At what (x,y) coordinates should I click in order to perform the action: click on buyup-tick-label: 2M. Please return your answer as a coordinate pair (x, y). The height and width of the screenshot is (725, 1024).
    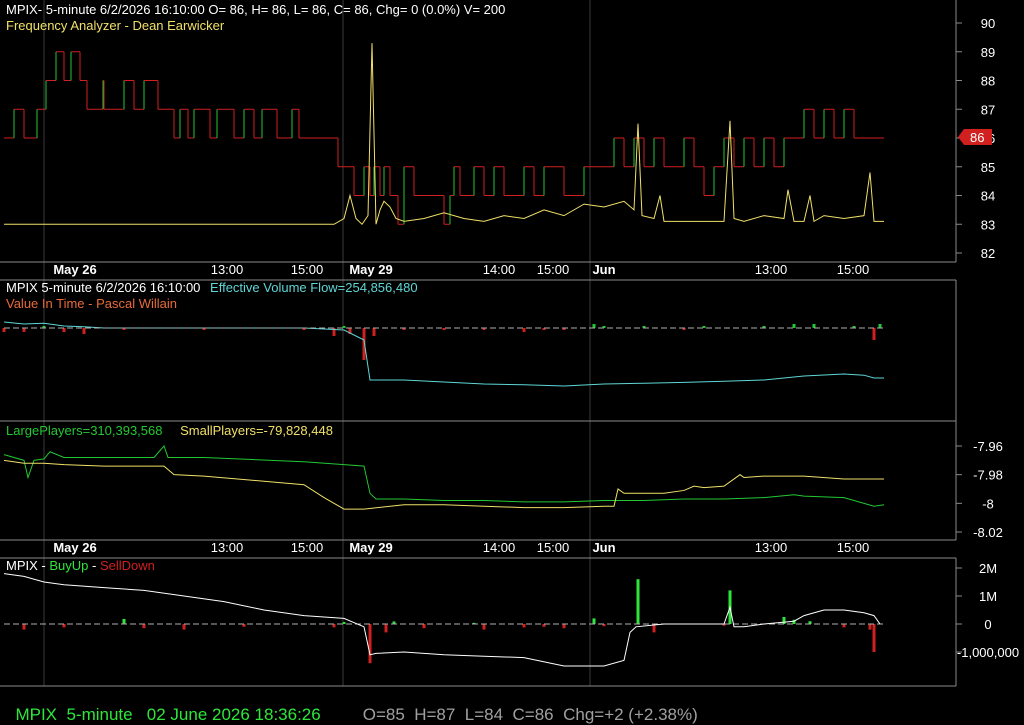
    Looking at the image, I should click on (988, 568).